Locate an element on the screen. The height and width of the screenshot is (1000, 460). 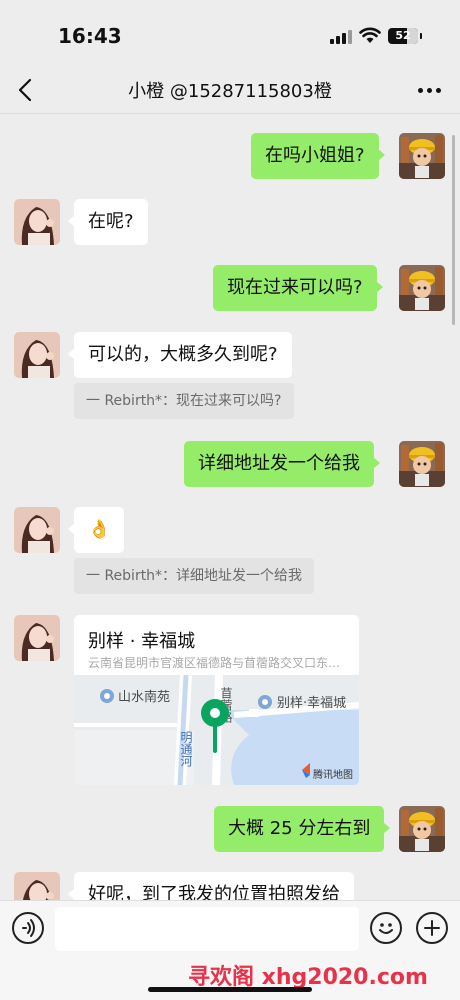
message-bubble-received: 👌 is located at coordinates (96, 530).